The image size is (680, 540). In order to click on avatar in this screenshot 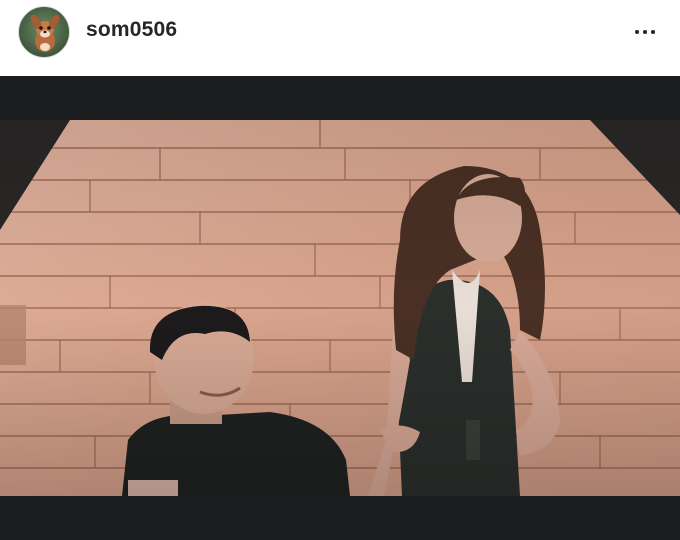, I will do `click(44, 32)`.